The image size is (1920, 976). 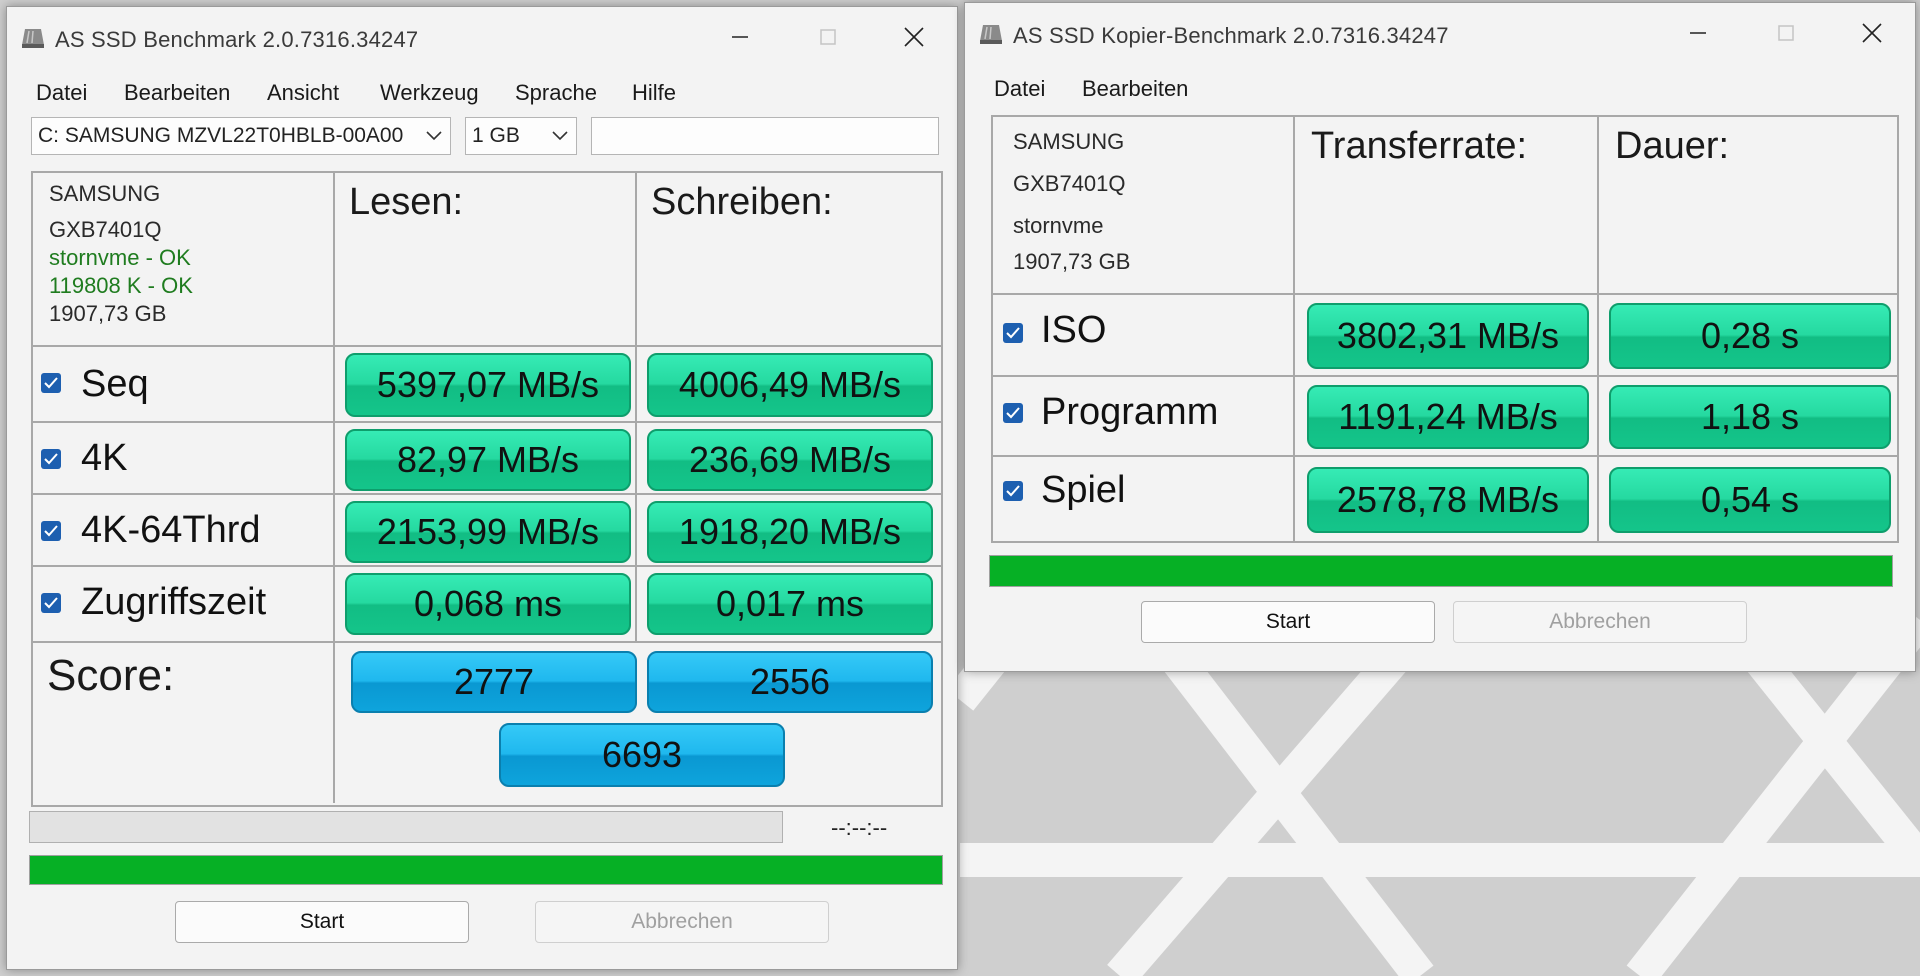 I want to click on test-progress-bar, so click(x=406, y=827).